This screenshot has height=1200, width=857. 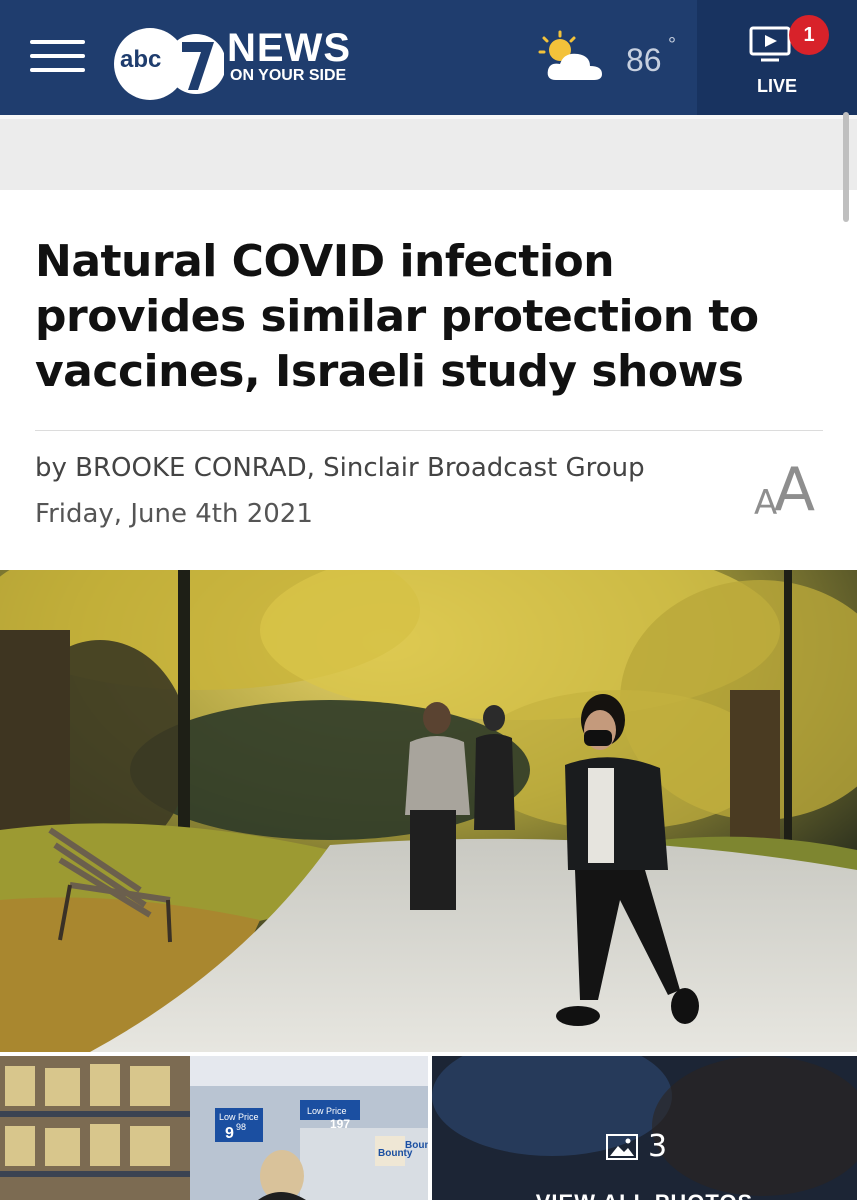 I want to click on blurred-photo-background, so click(x=644, y=1128).